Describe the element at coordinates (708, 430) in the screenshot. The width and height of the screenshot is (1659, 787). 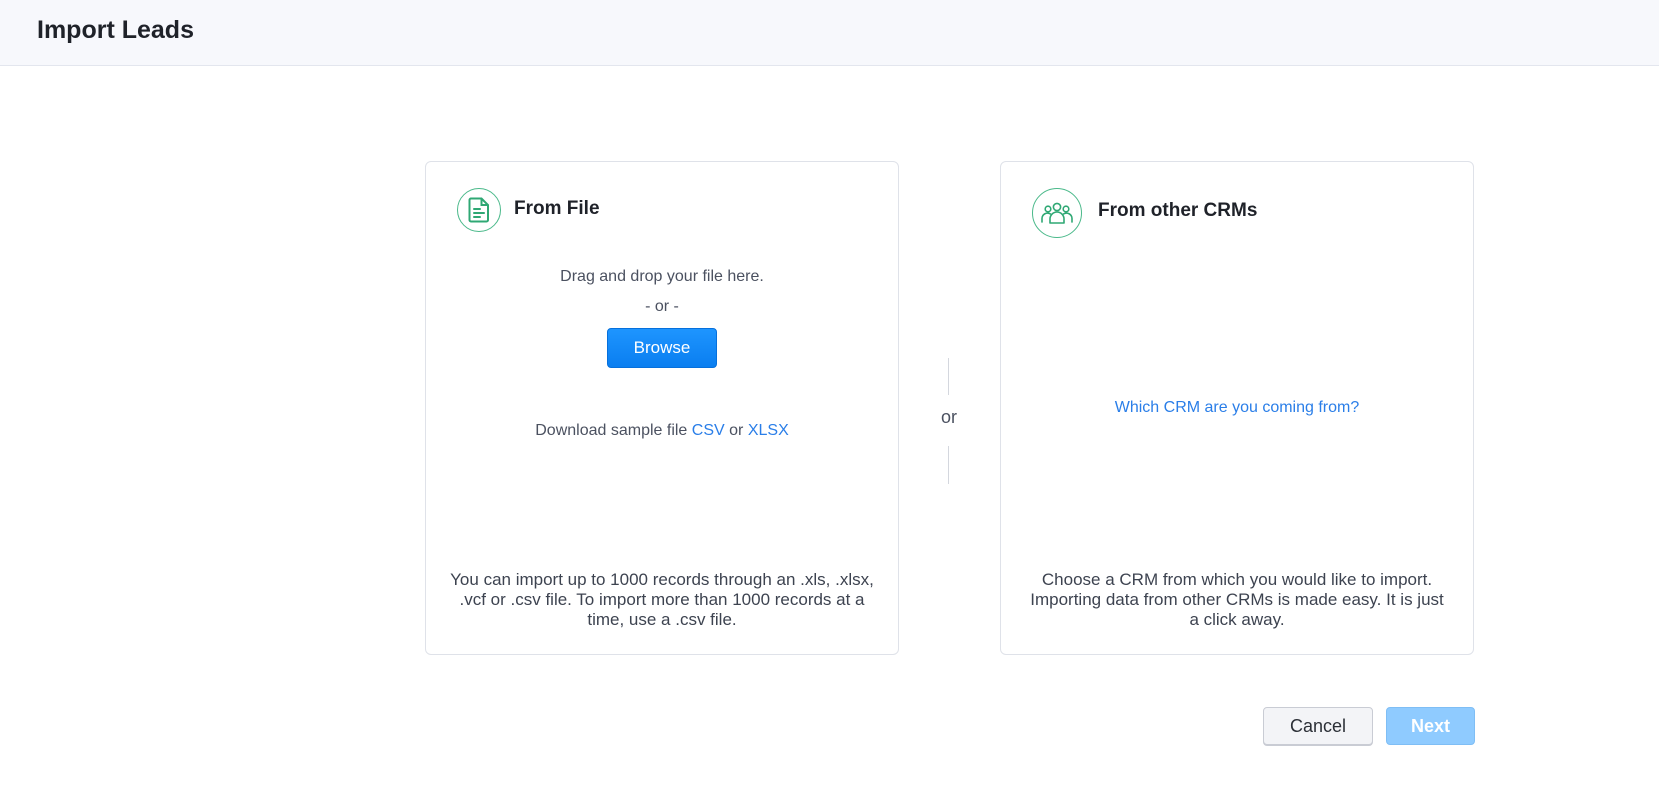
I see `csv-sample-link: CSV` at that location.